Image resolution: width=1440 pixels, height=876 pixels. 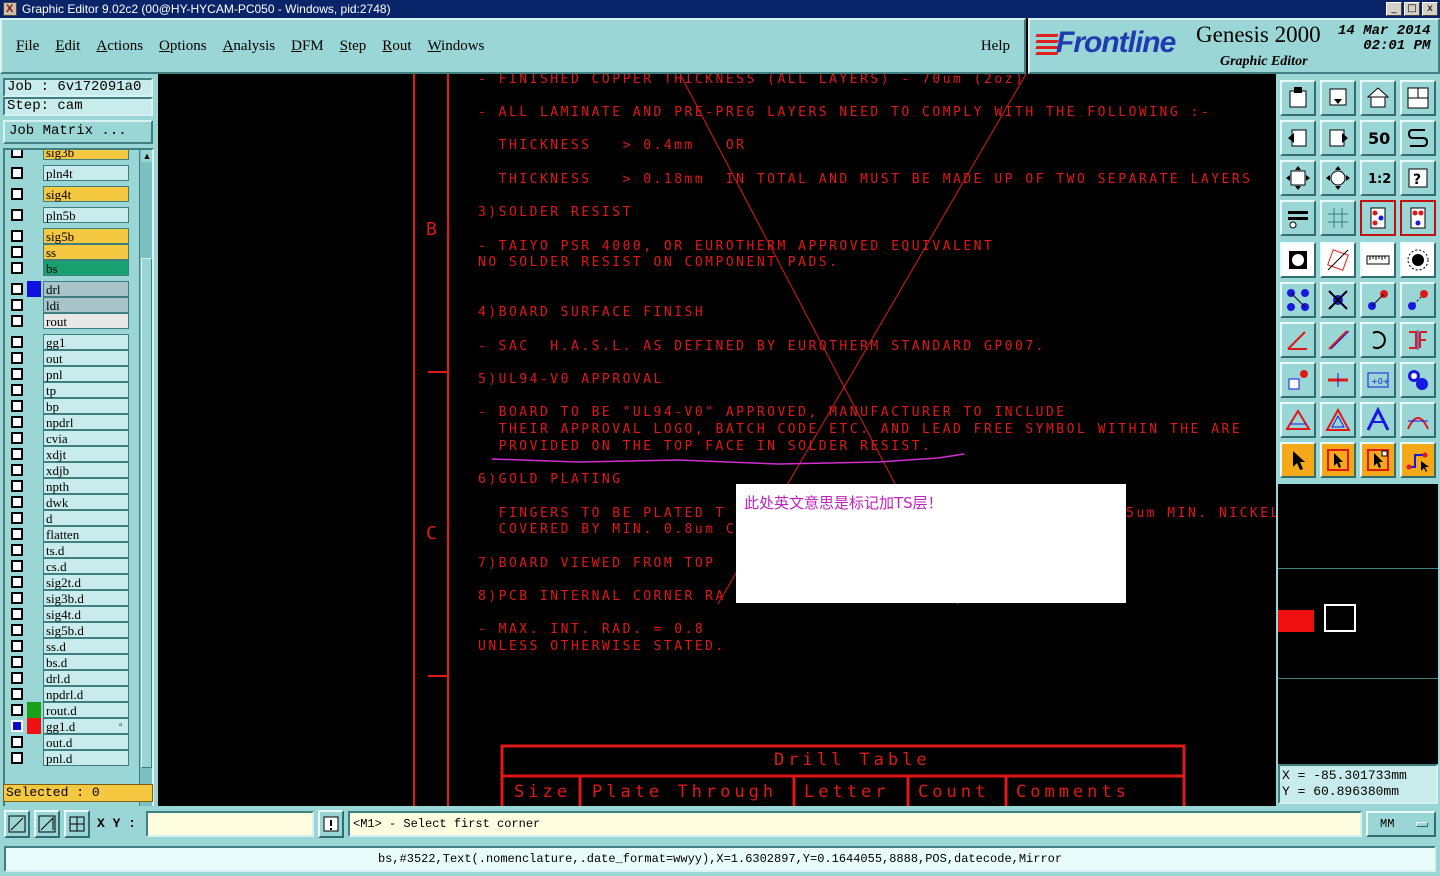 What do you see at coordinates (1418, 340) in the screenshot?
I see `mirror-tool-button` at bounding box center [1418, 340].